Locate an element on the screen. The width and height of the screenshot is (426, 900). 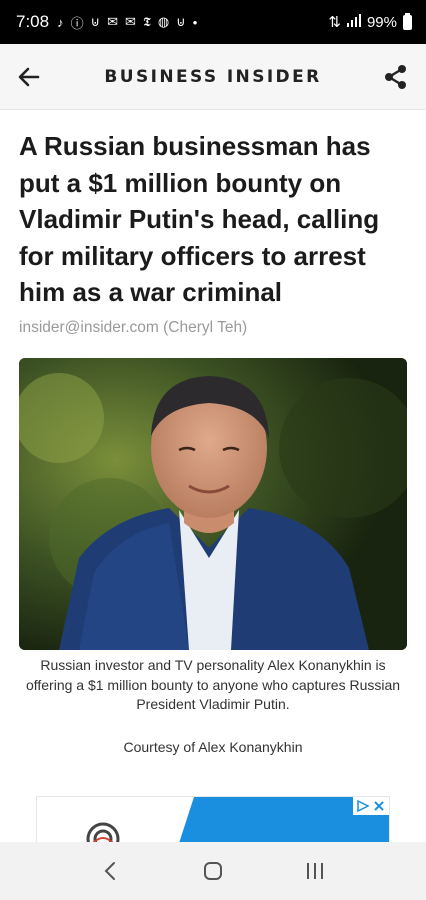
share-button is located at coordinates (396, 77).